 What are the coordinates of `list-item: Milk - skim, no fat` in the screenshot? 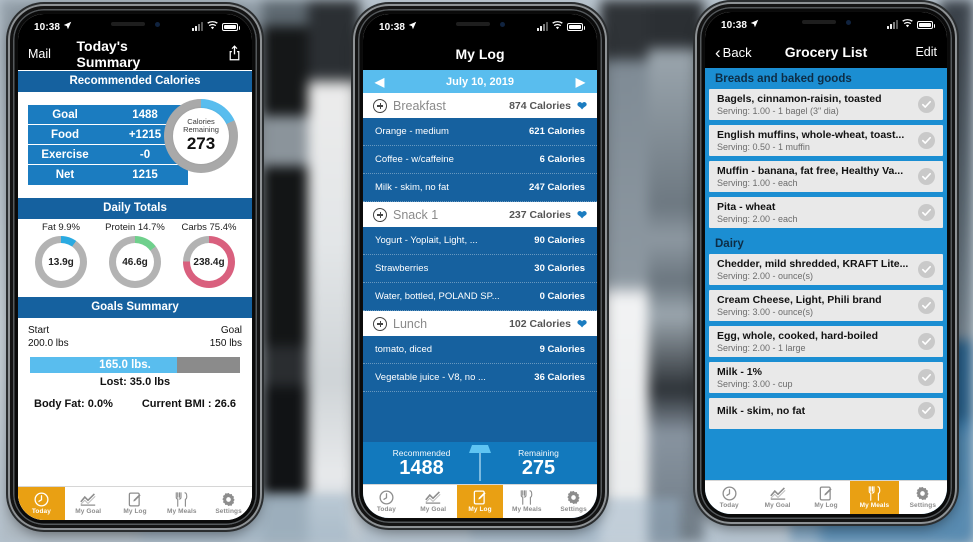 It's located at (826, 413).